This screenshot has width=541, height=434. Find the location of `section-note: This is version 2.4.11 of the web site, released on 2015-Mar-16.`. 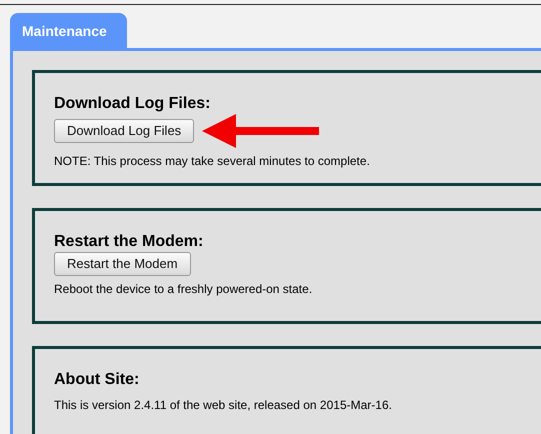

section-note: This is version 2.4.11 of the web site, released on 2015-Mar-16. is located at coordinates (223, 405).